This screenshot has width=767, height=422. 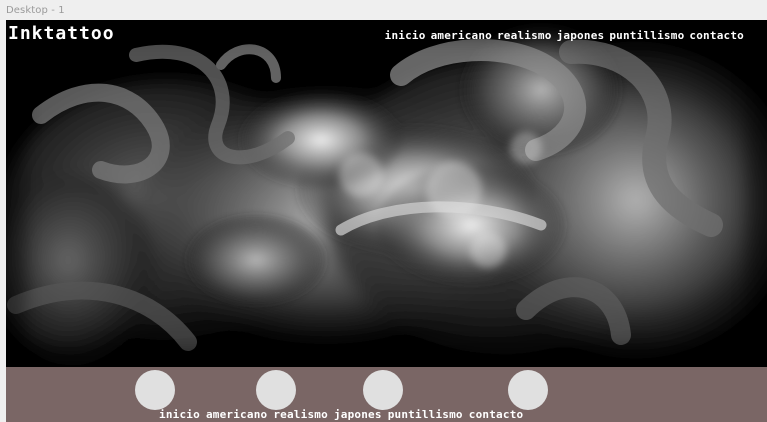 I want to click on top-nav-item-japones: japones, so click(x=581, y=35).